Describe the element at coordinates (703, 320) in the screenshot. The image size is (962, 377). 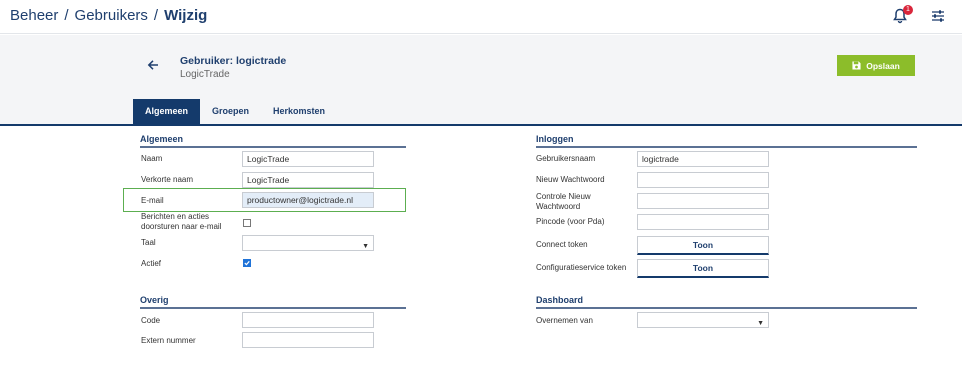
I see `overnemen-select: ▼` at that location.